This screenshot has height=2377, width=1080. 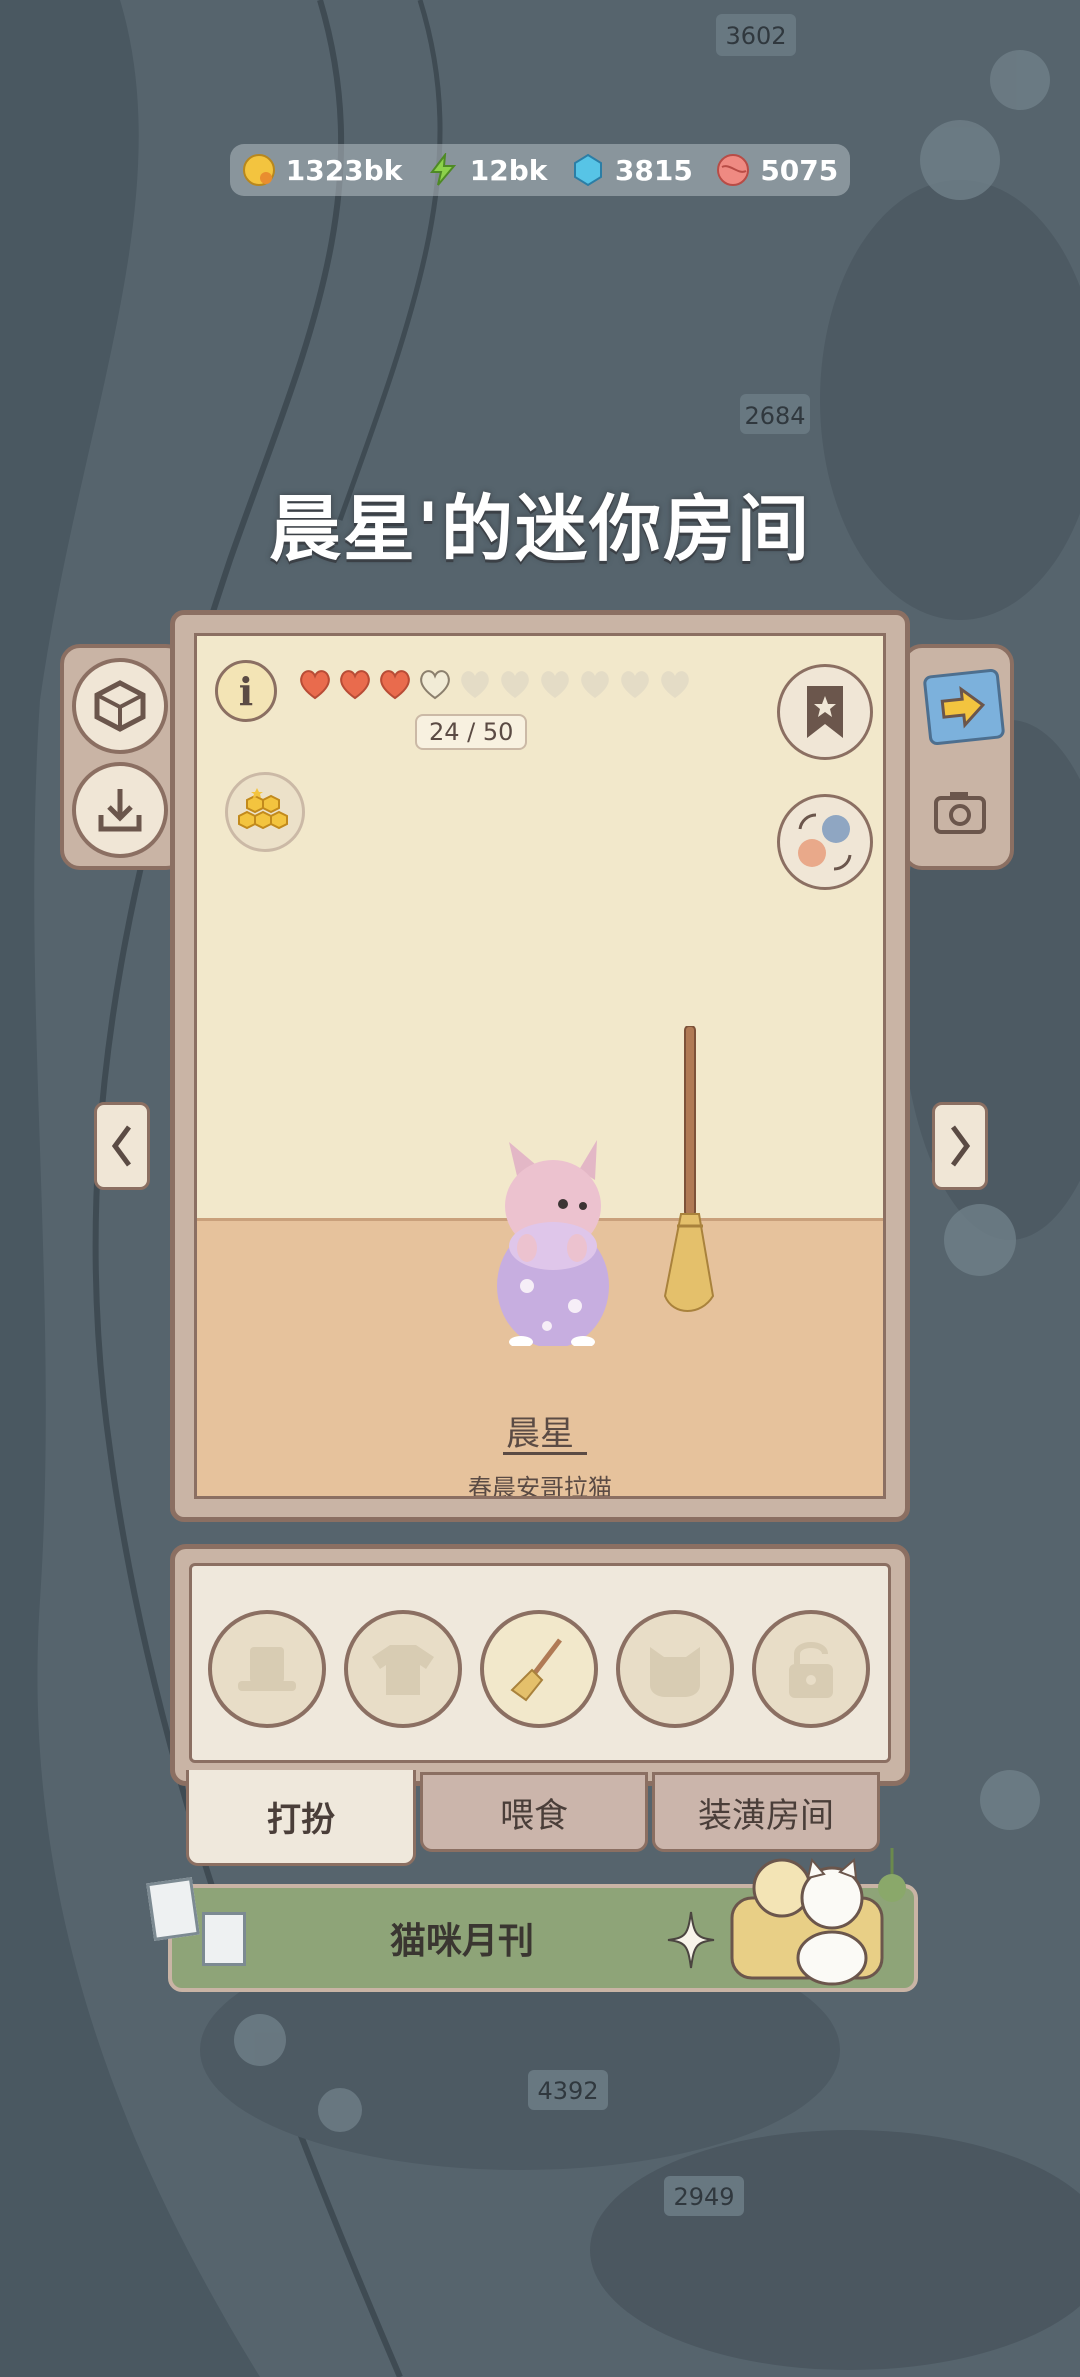 I want to click on cat-name: 晨星, so click(x=540, y=1434).